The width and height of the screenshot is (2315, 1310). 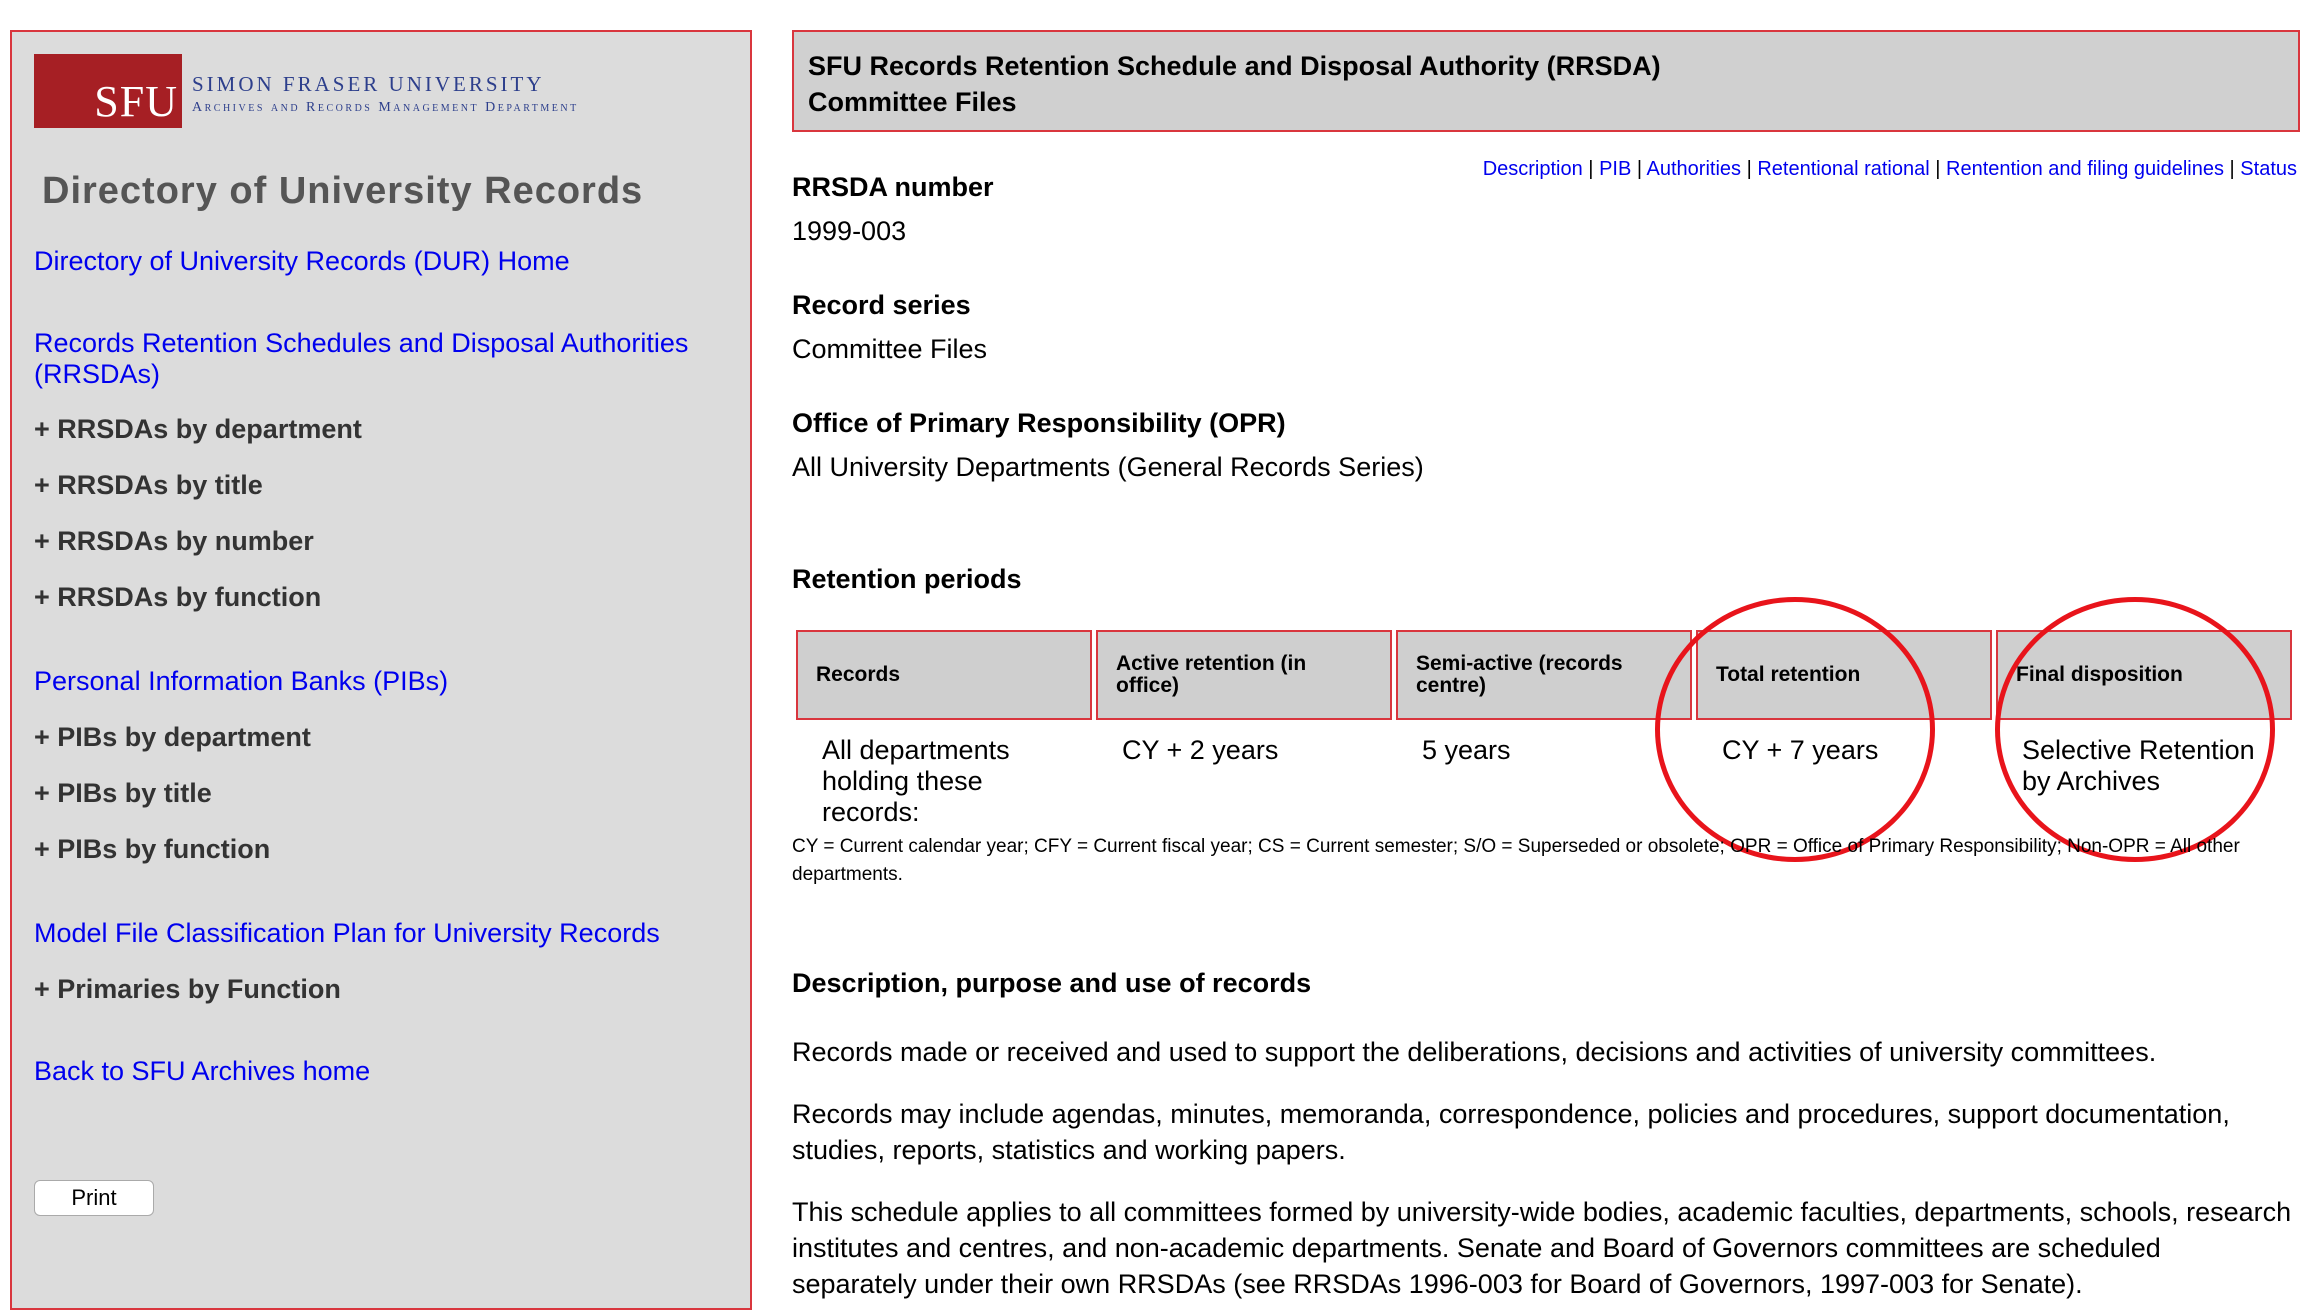 I want to click on pibs-by-title: + PIBs by title, so click(x=123, y=793).